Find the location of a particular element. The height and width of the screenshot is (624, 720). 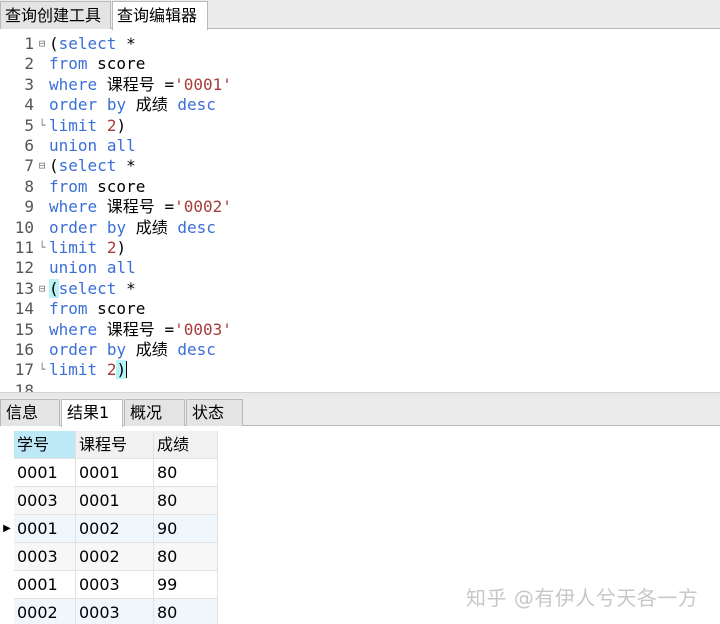

code-line: 9 where 课程号 ='0002' is located at coordinates (360, 207).